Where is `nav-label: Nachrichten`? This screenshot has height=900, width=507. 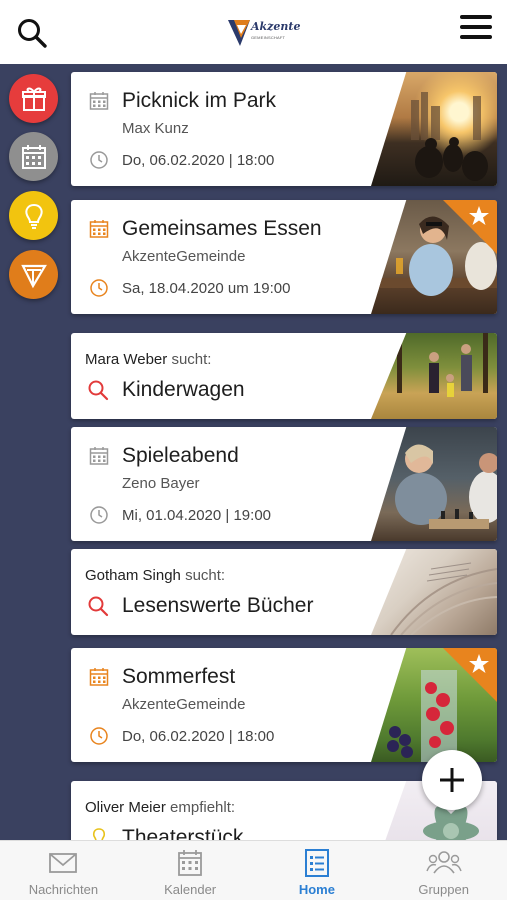
nav-label: Nachrichten is located at coordinates (63, 889).